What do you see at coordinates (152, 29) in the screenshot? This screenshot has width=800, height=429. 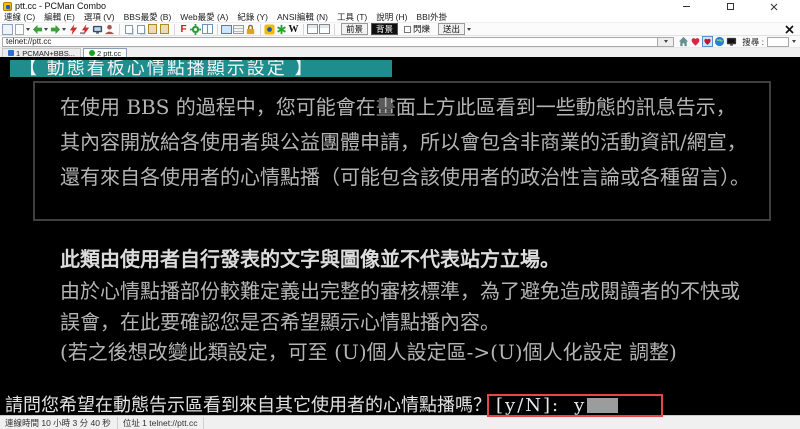 I see `paste-icon` at bounding box center [152, 29].